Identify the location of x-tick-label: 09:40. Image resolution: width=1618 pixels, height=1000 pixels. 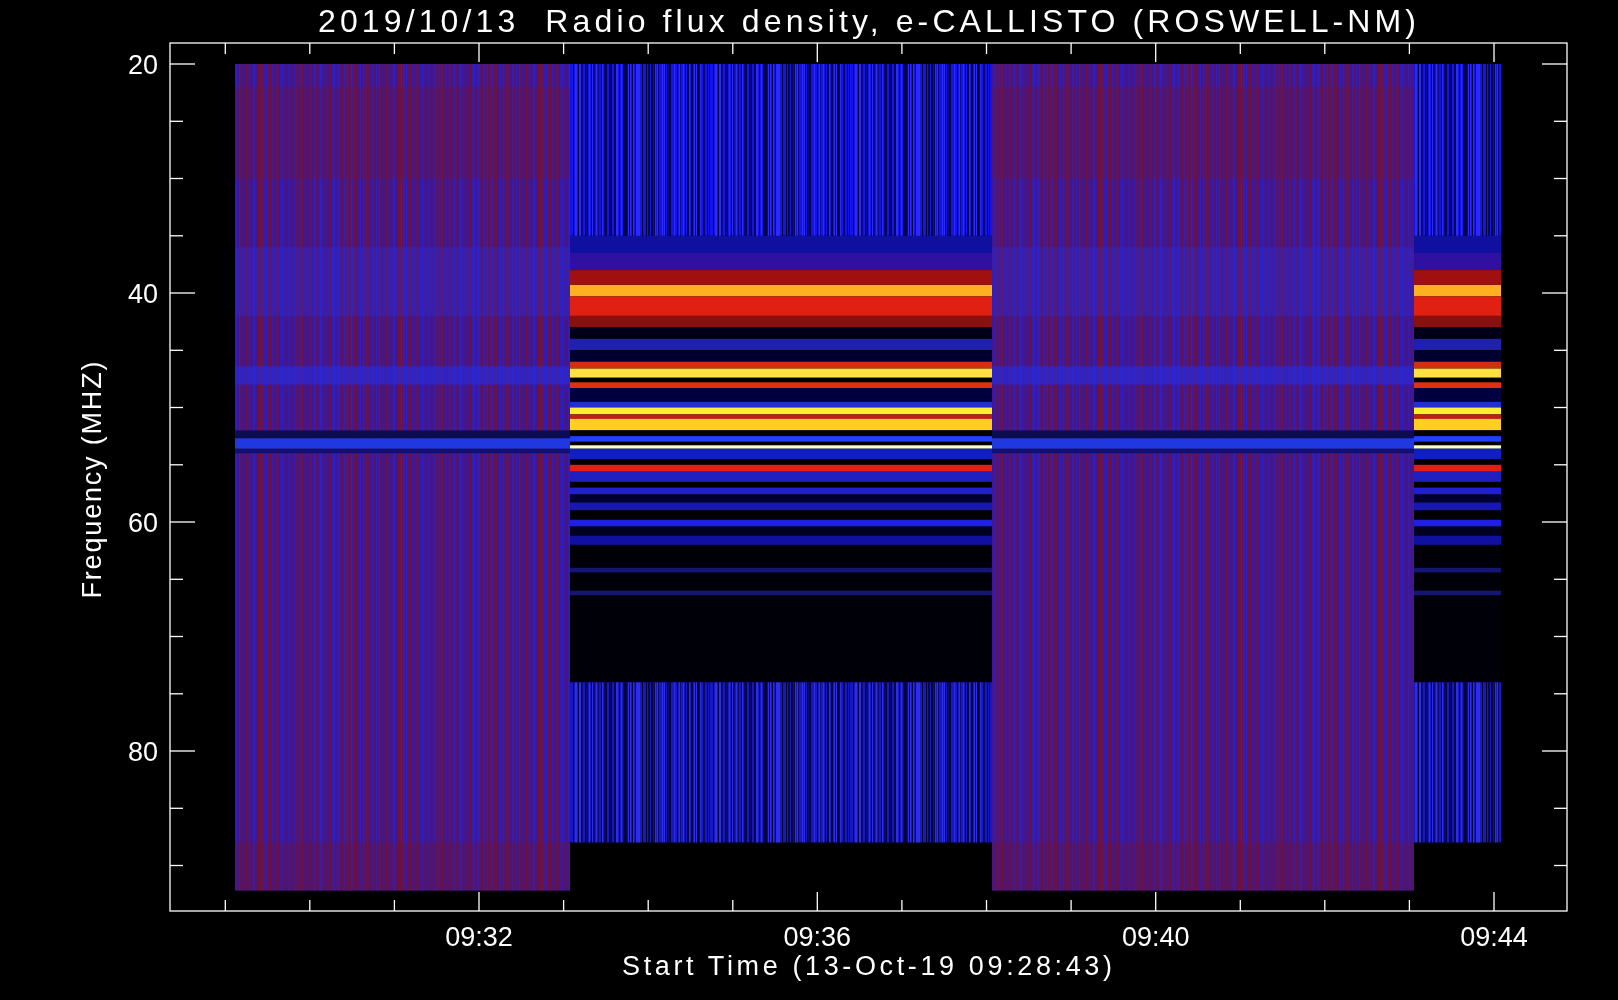
(1155, 937).